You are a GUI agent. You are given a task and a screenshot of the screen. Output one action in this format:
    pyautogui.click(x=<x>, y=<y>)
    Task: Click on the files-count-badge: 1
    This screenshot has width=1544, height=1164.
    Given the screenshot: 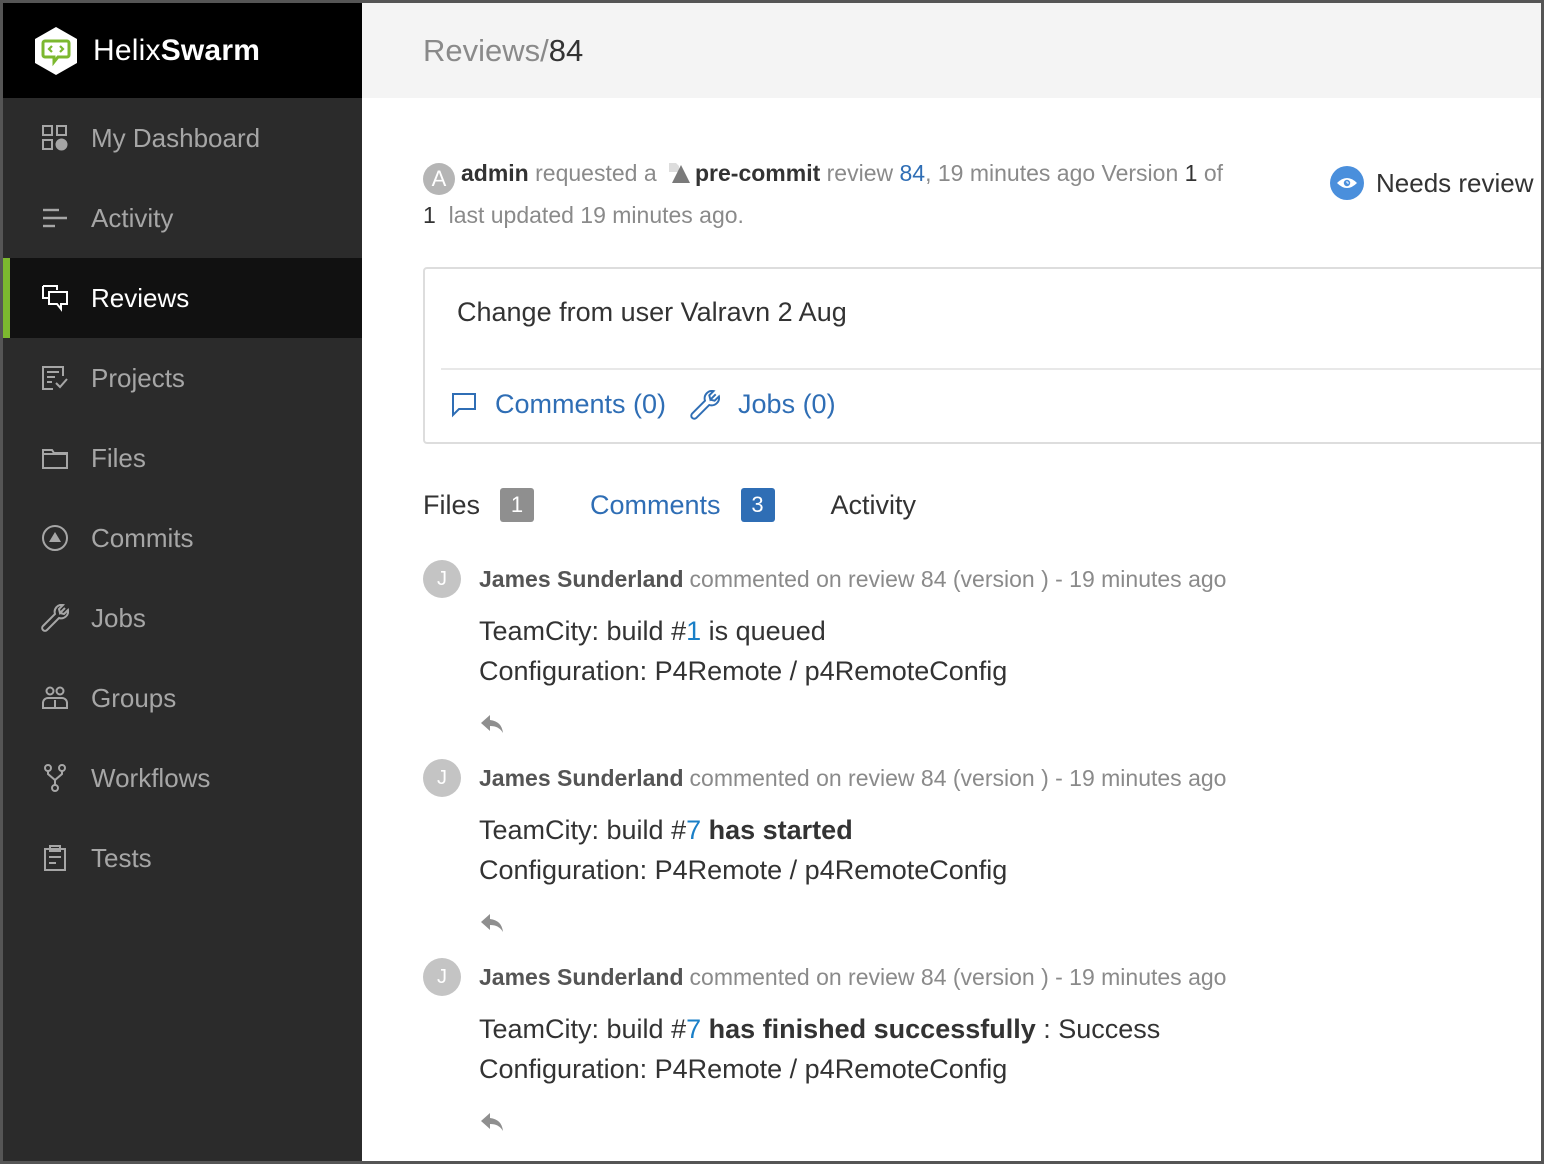 What is the action you would take?
    pyautogui.click(x=517, y=505)
    